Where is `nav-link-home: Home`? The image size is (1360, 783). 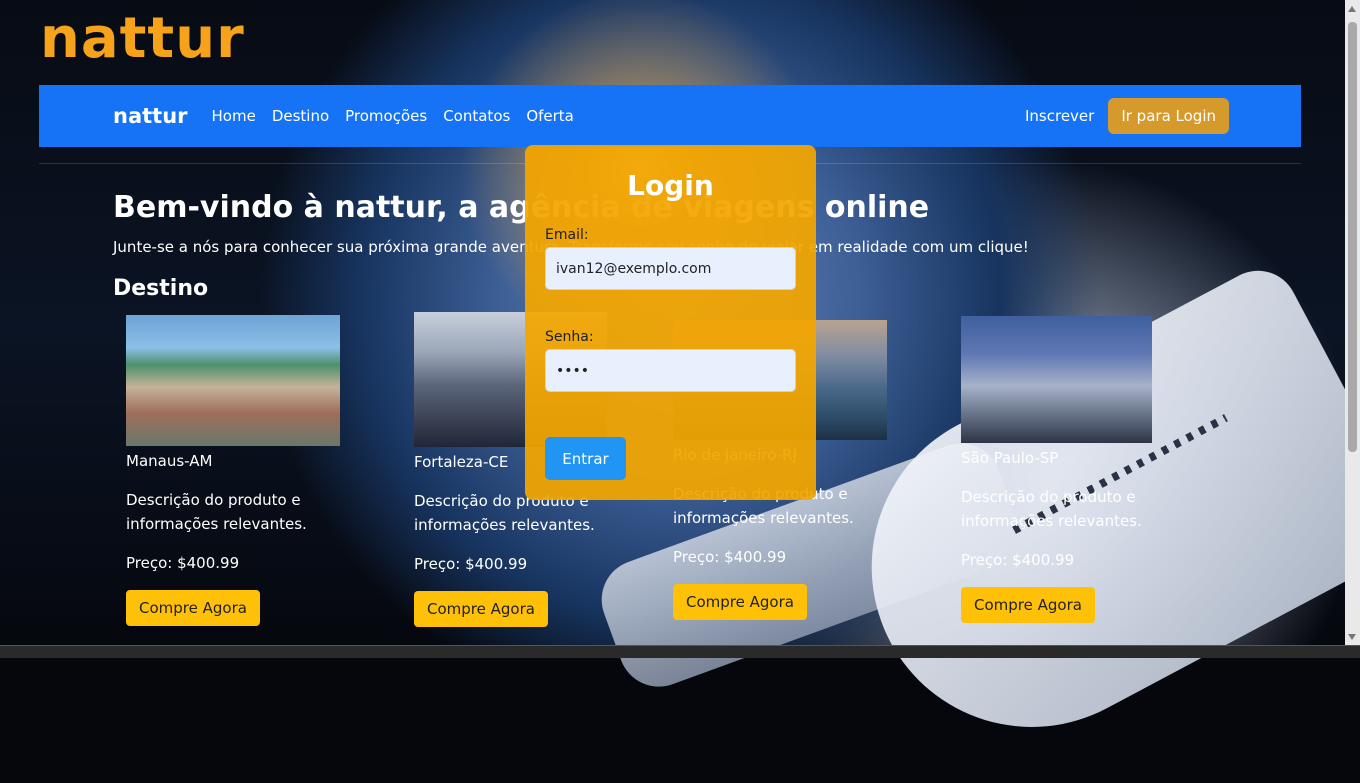
nav-link-home: Home is located at coordinates (234, 116).